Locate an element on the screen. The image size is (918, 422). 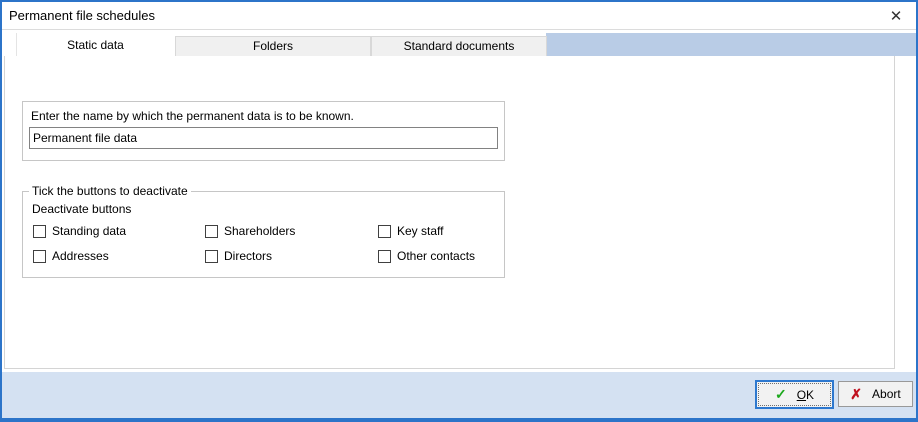
abort-button-label: Abort is located at coordinates (886, 394).